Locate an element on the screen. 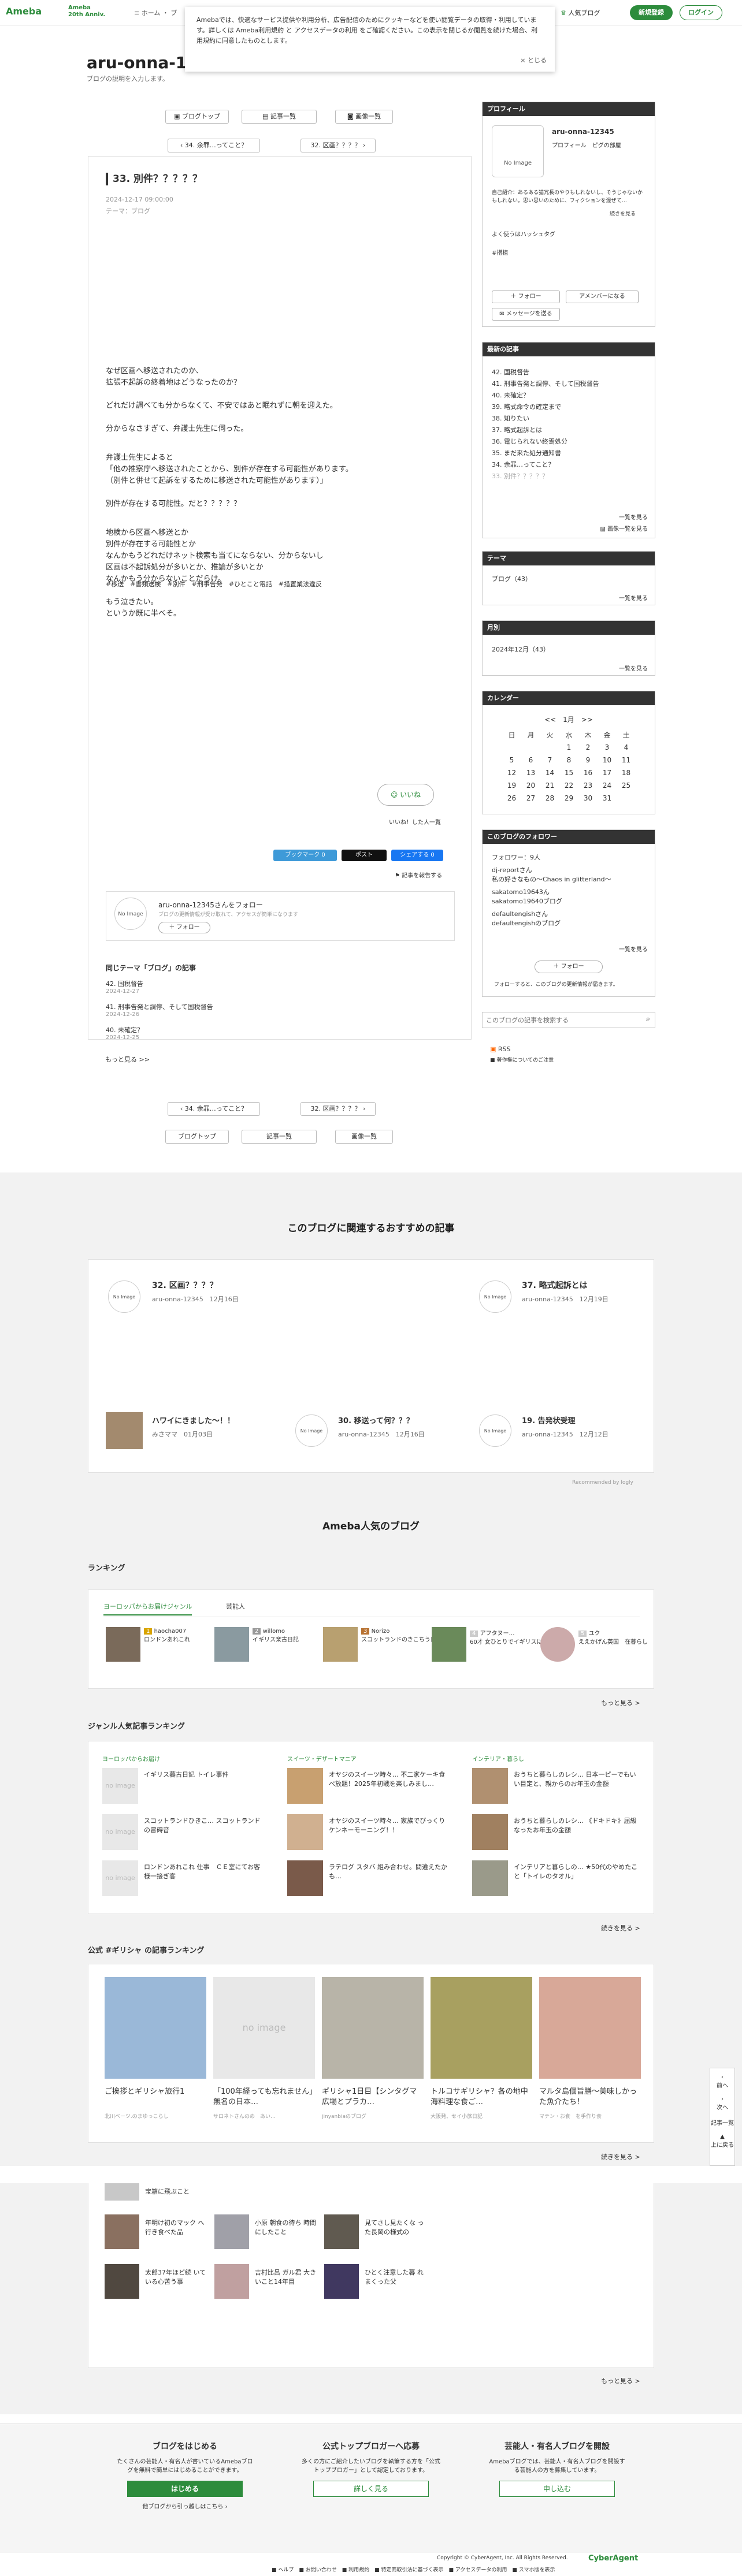 This screenshot has width=742, height=2576. recommend-thumb is located at coordinates (124, 1430).